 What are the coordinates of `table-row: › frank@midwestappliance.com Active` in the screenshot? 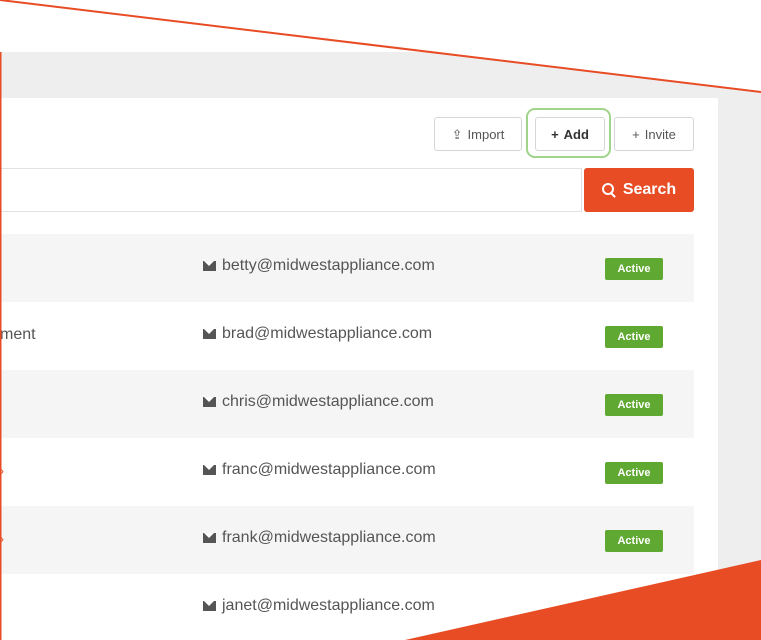 It's located at (347, 540).